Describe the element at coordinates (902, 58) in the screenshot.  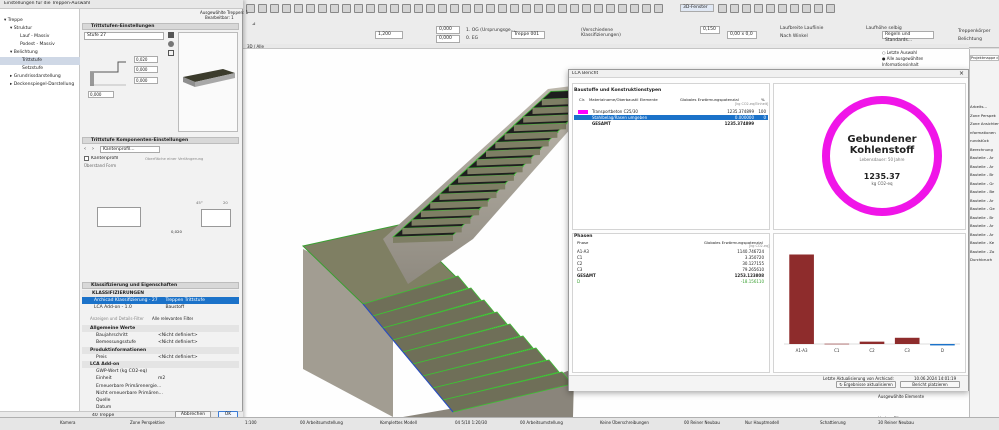
I see `all-selected-radio: ● Alle ausgewählten` at that location.